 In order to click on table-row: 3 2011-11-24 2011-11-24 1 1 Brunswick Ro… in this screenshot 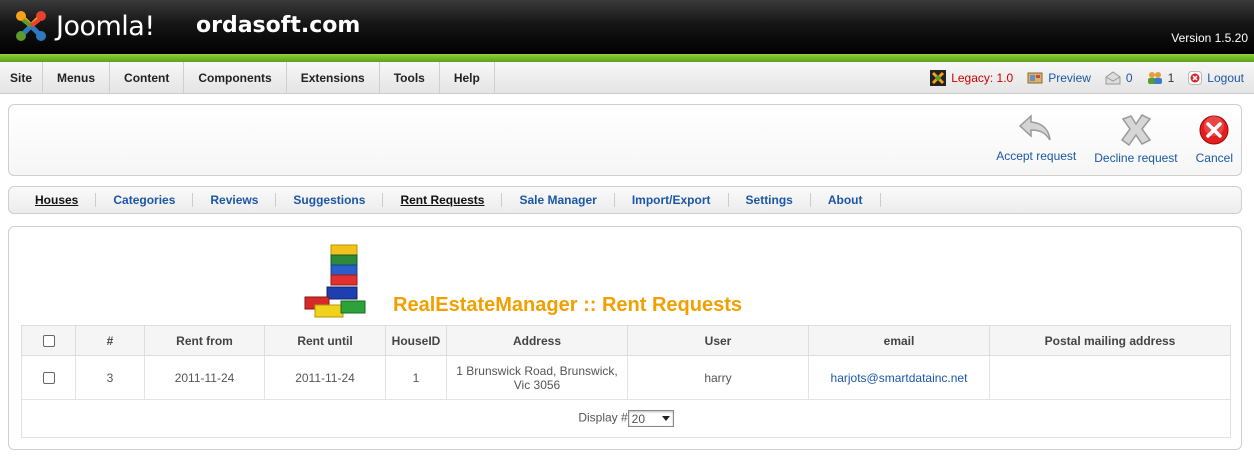, I will do `click(626, 377)`.